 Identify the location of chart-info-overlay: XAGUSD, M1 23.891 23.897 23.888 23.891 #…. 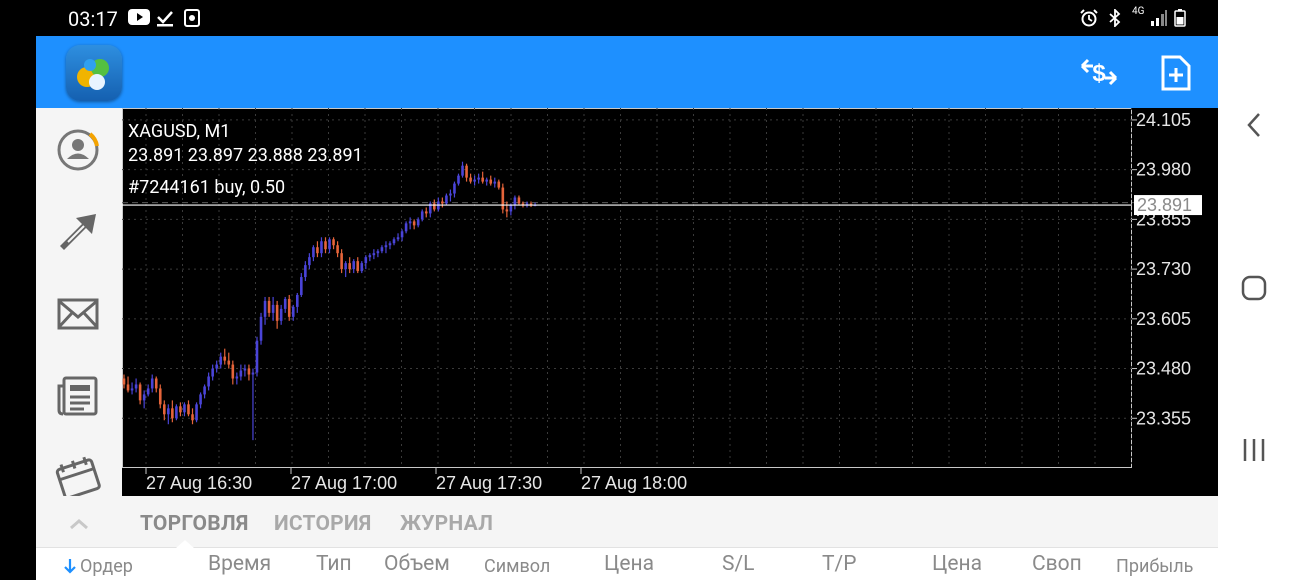
(245, 160).